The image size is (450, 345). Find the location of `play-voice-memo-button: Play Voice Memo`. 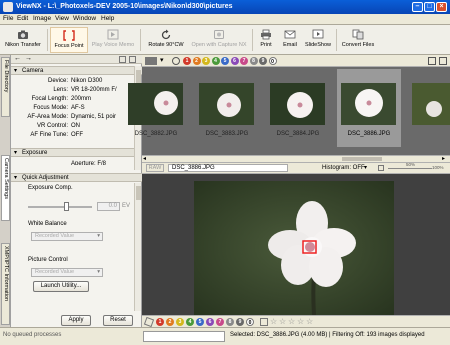

play-voice-memo-button: Play Voice Memo is located at coordinates (113, 40).